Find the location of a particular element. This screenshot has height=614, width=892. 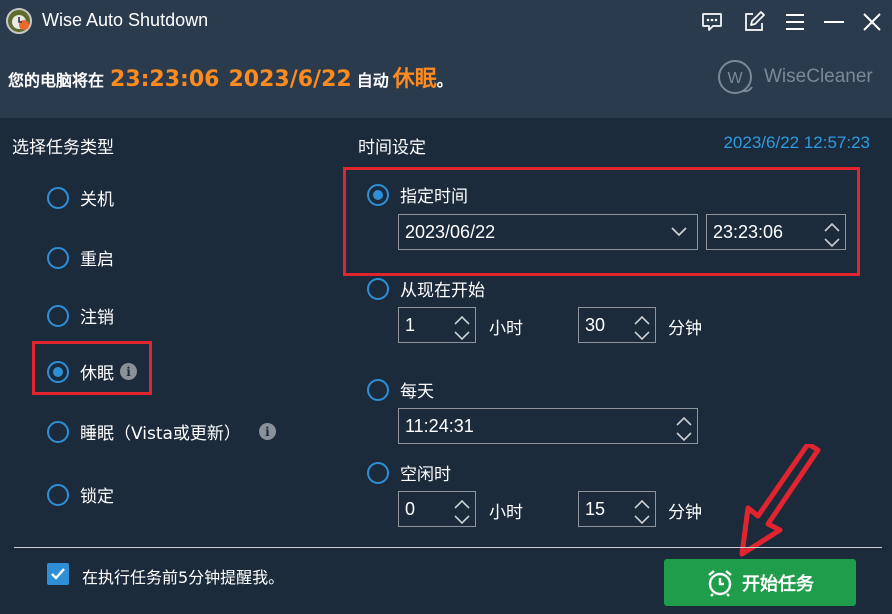

feedback-button is located at coordinates (712, 22).